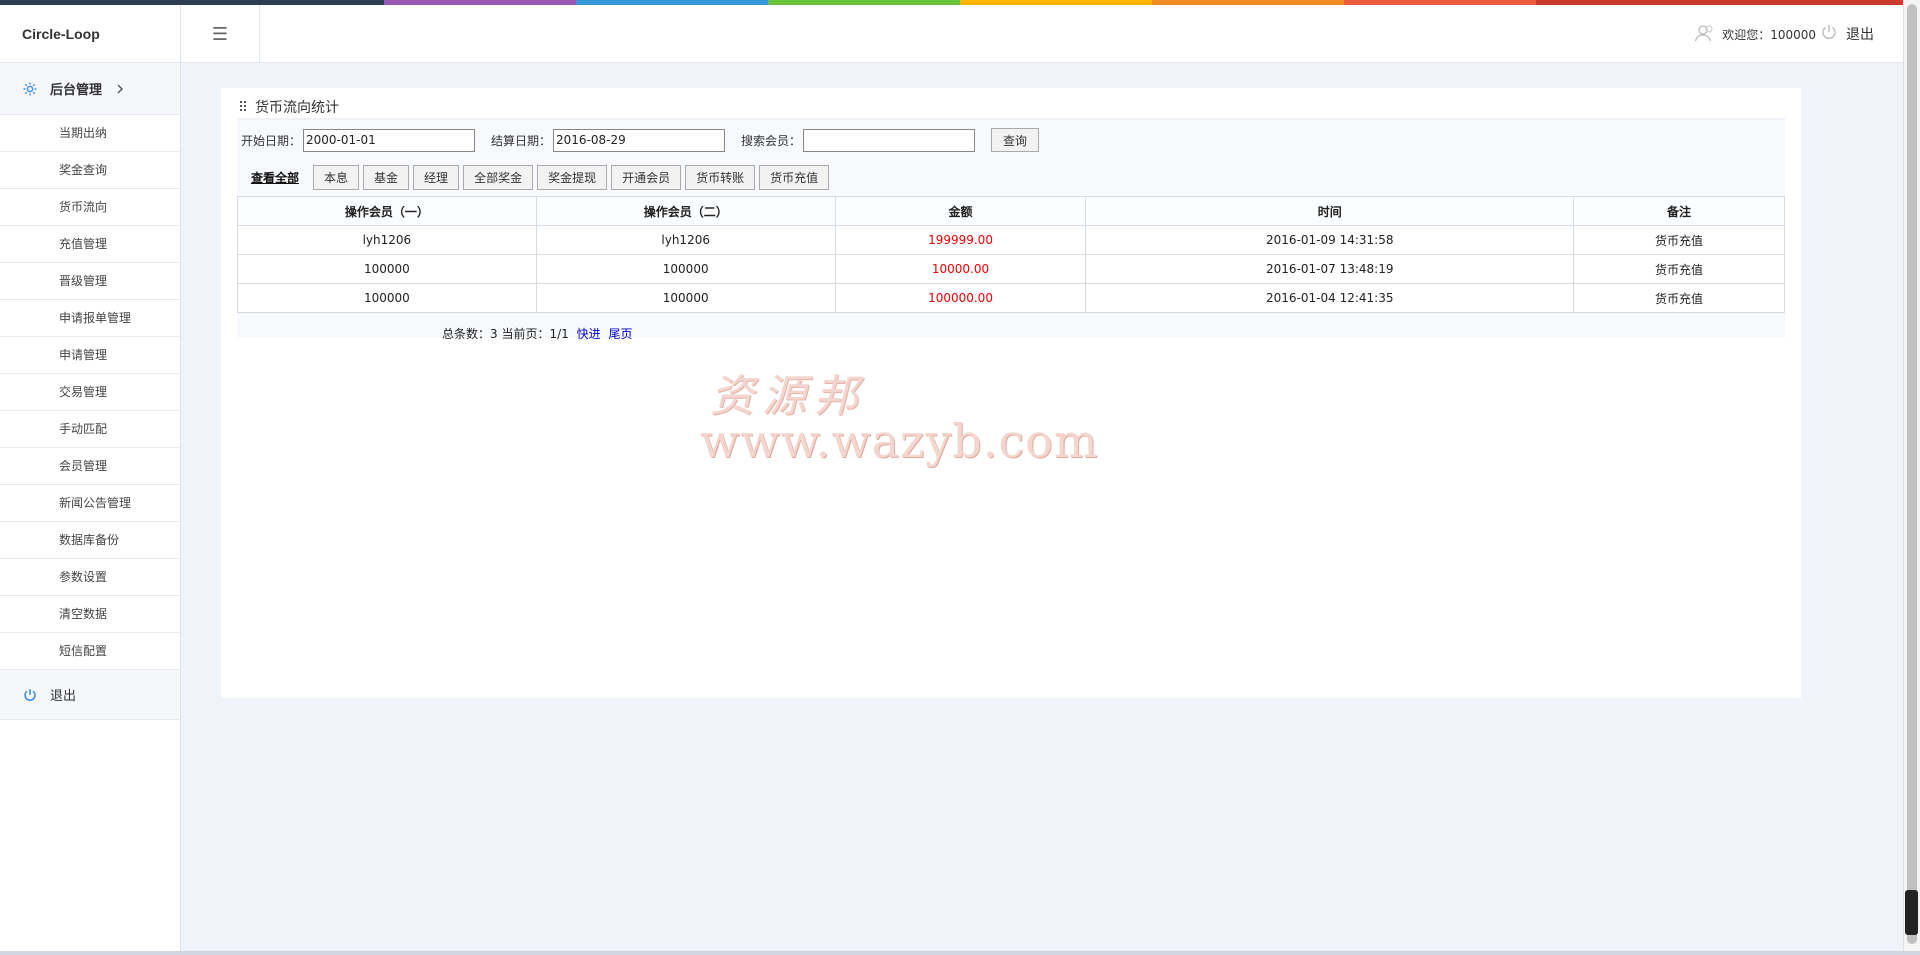 Image resolution: width=1920 pixels, height=955 pixels. What do you see at coordinates (275, 177) in the screenshot?
I see `filter-all-link: 查看全部` at bounding box center [275, 177].